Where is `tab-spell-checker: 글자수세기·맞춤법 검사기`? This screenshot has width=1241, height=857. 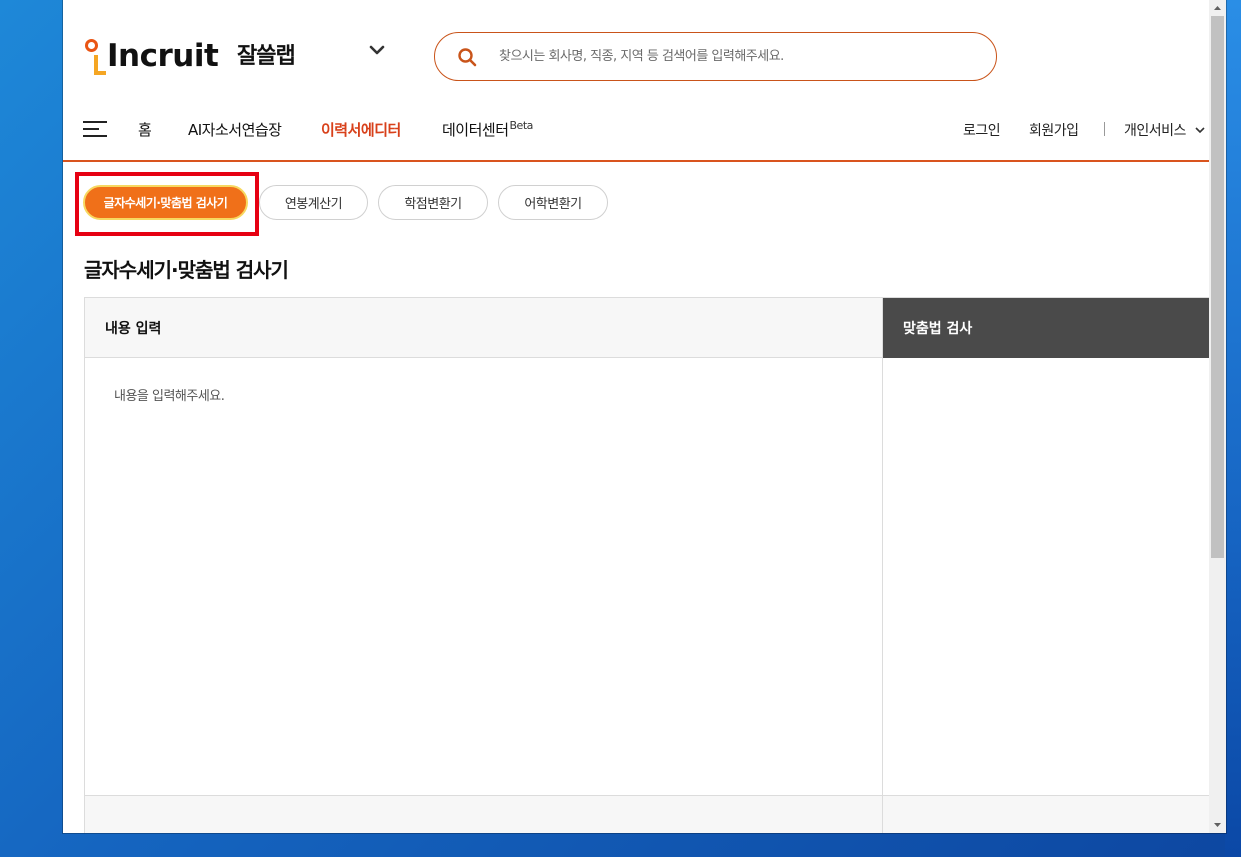 tab-spell-checker: 글자수세기·맞춤법 검사기 is located at coordinates (165, 202).